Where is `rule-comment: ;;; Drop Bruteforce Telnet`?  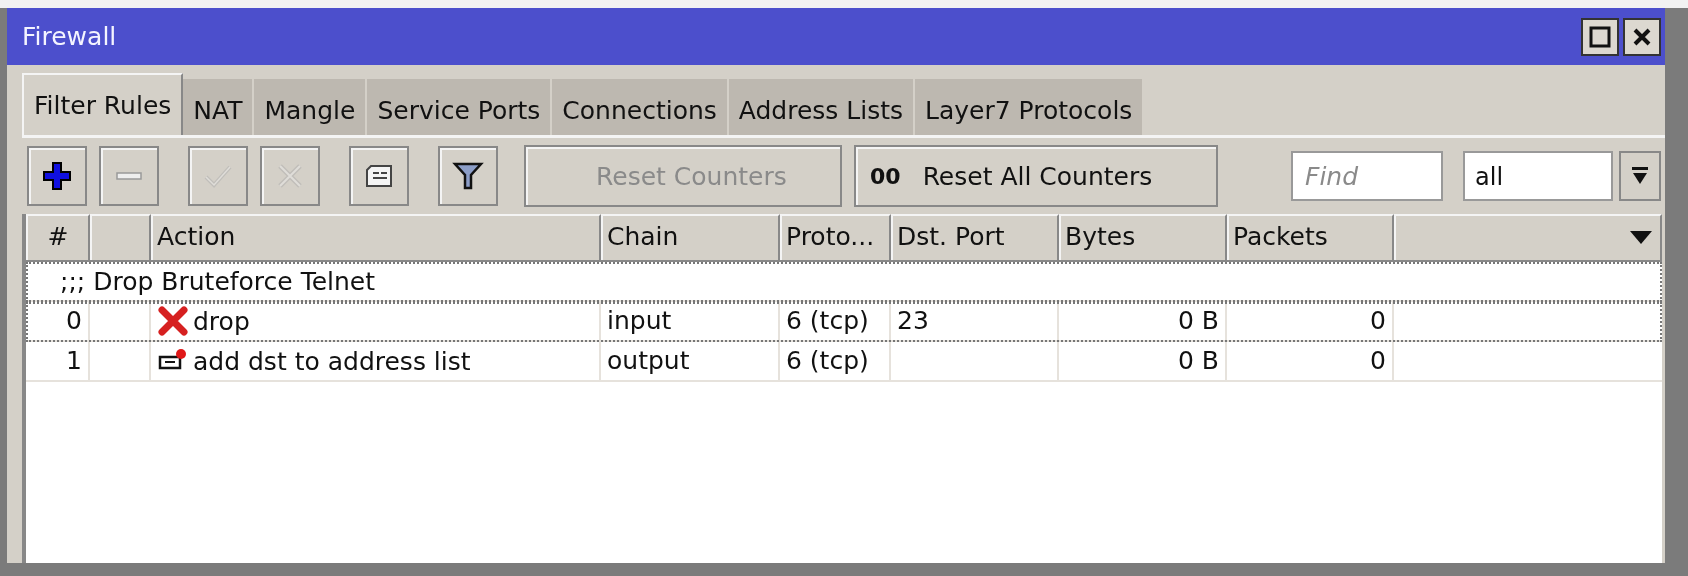
rule-comment: ;;; Drop Bruteforce Telnet is located at coordinates (218, 281).